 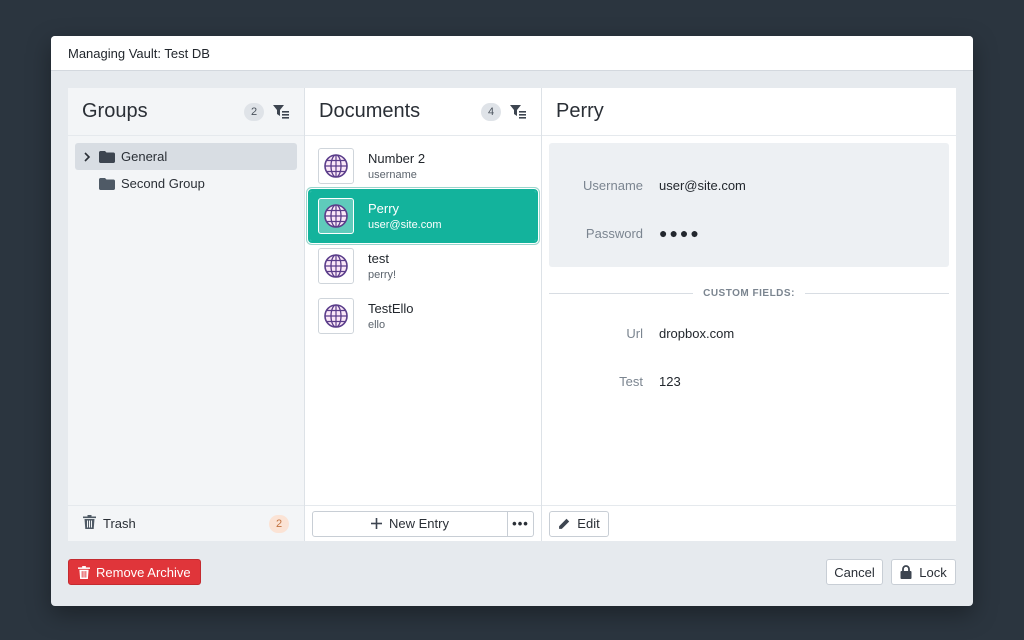 I want to click on custom-fields-heading: CUSTOM FIELDS:, so click(x=749, y=293).